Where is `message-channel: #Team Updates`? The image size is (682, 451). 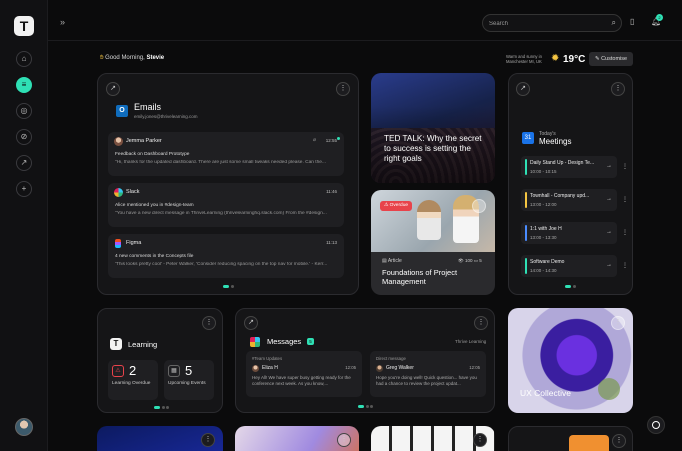
message-channel: #Team Updates is located at coordinates (267, 358).